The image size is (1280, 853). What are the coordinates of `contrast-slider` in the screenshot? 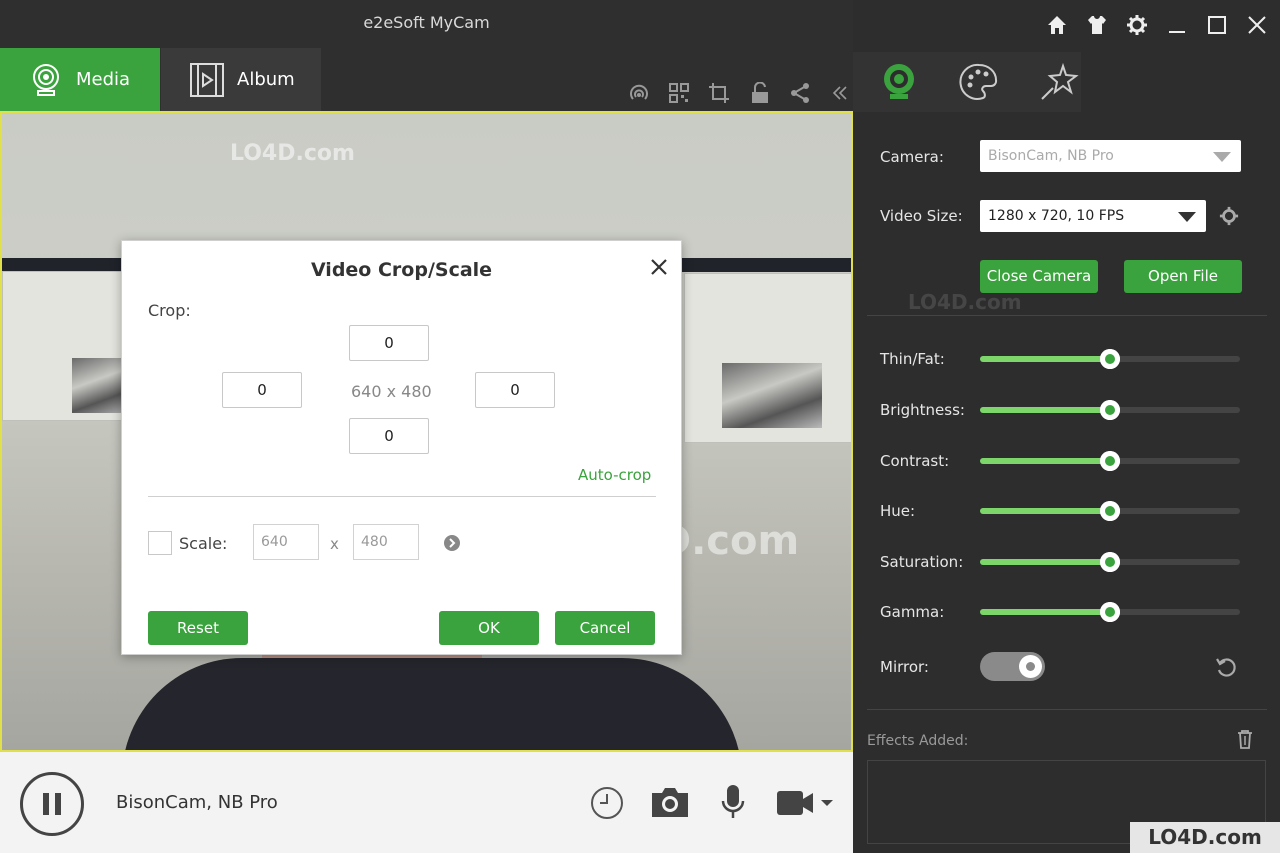 It's located at (1110, 461).